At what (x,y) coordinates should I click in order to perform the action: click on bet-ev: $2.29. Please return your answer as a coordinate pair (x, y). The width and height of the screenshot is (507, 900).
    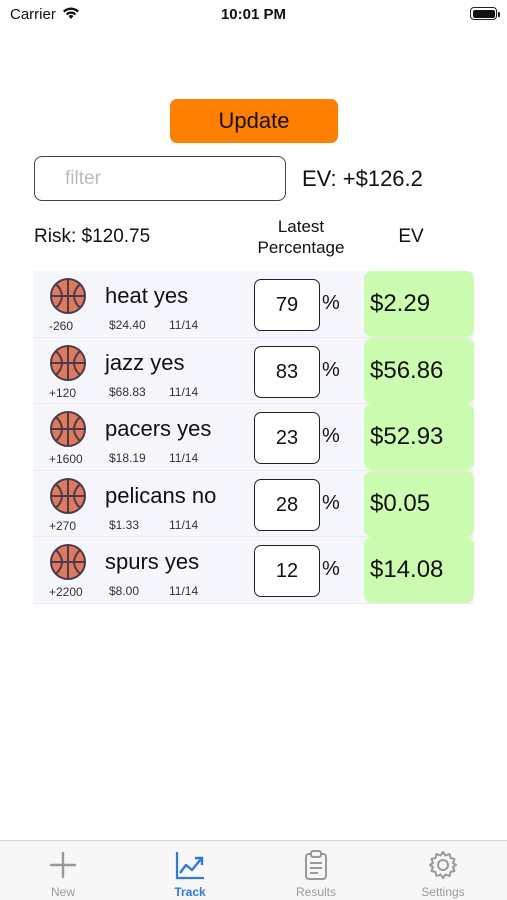
    Looking at the image, I should click on (419, 304).